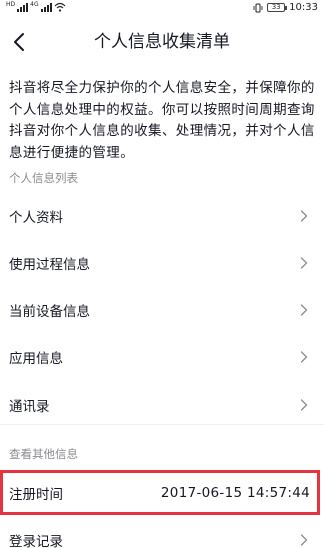  I want to click on list-item-label: 登录记录, so click(36, 541).